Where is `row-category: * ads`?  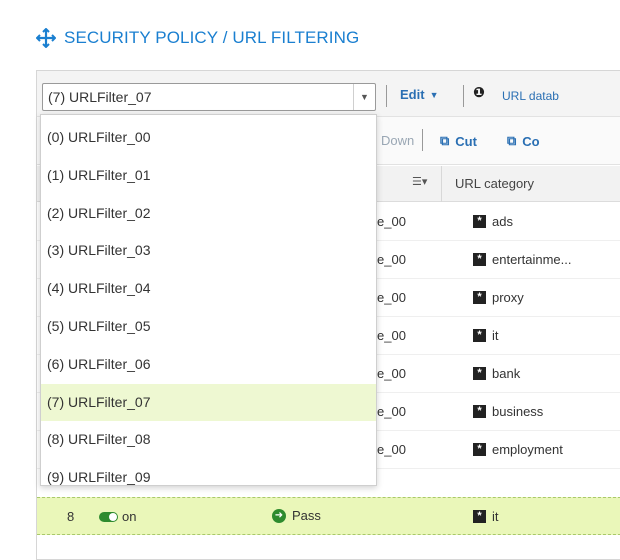 row-category: * ads is located at coordinates (493, 221).